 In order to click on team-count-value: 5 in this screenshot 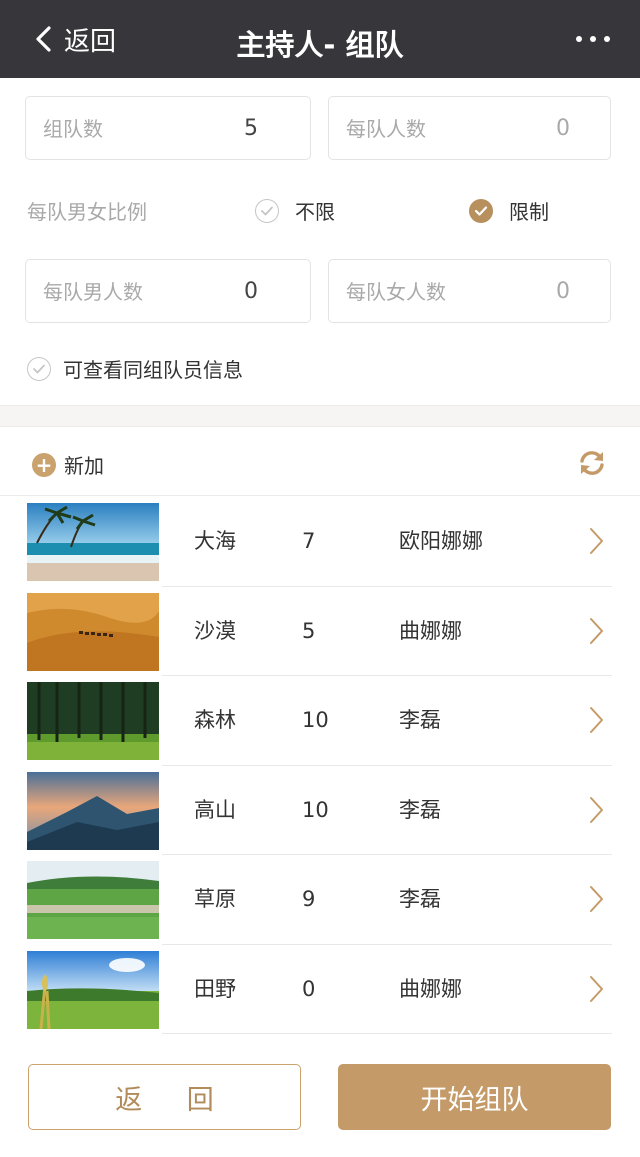, I will do `click(251, 128)`.